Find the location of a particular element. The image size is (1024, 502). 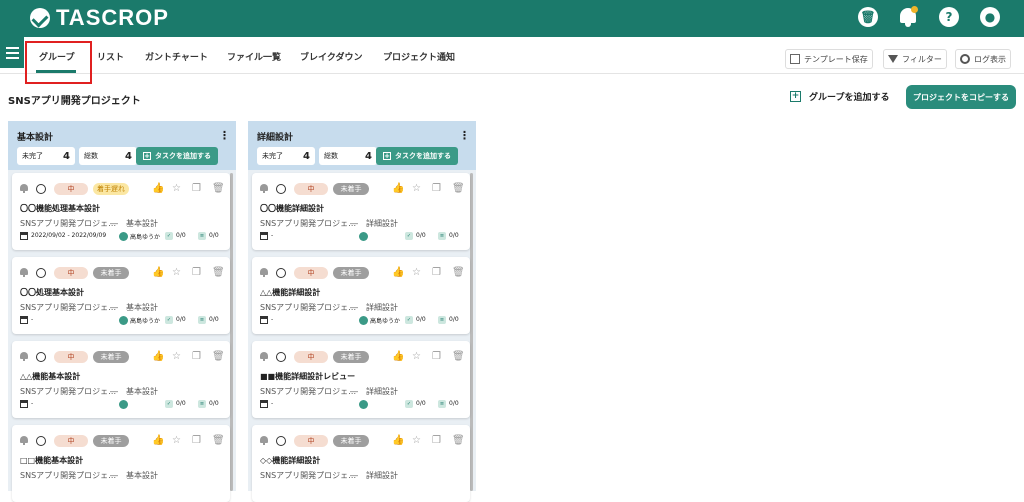

tab-project-notification: プロジェクト通知 is located at coordinates (419, 56).